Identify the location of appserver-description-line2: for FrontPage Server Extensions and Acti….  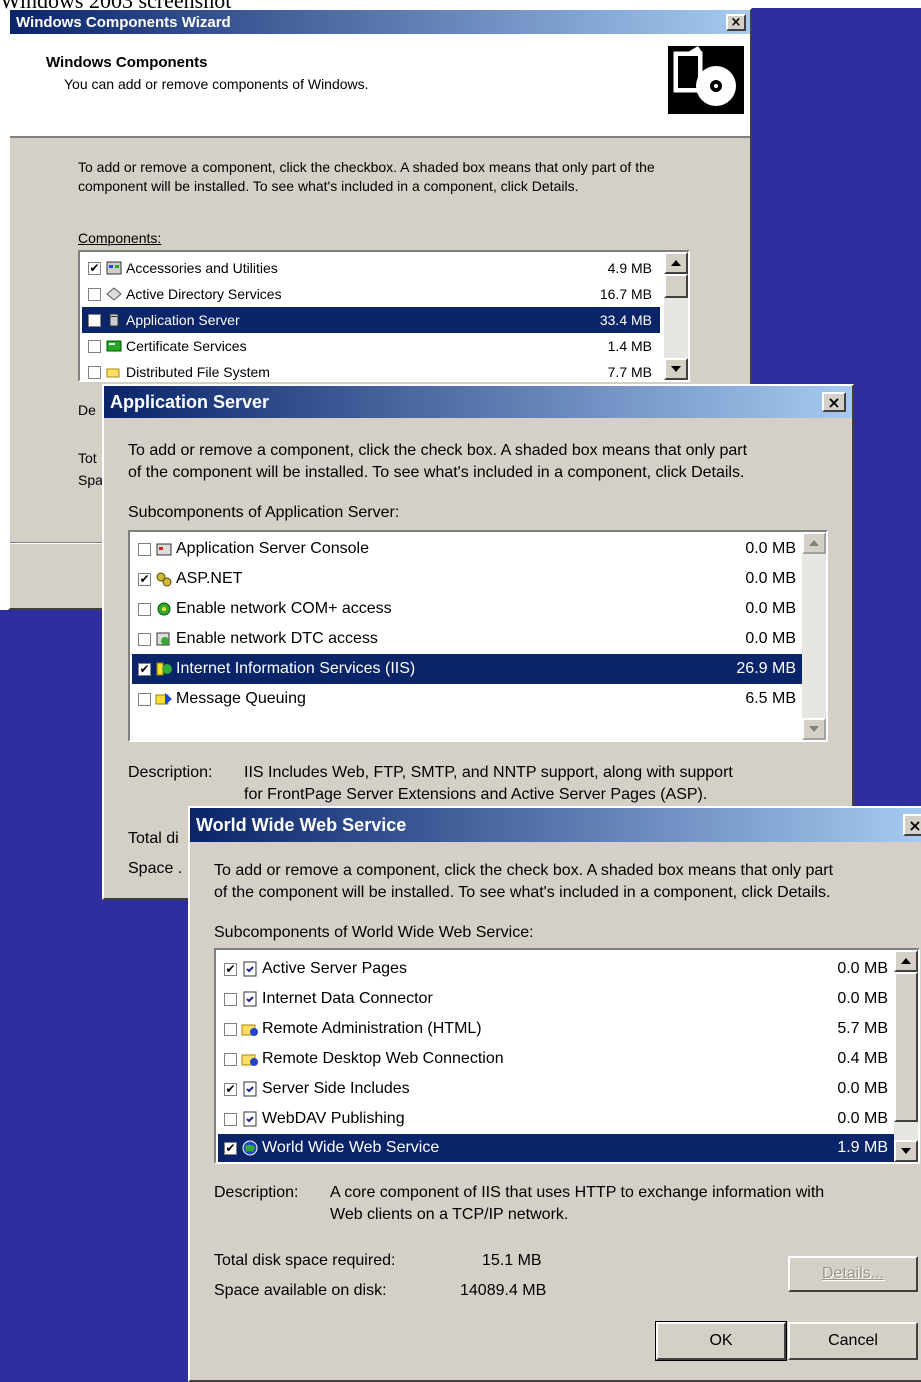
(476, 794).